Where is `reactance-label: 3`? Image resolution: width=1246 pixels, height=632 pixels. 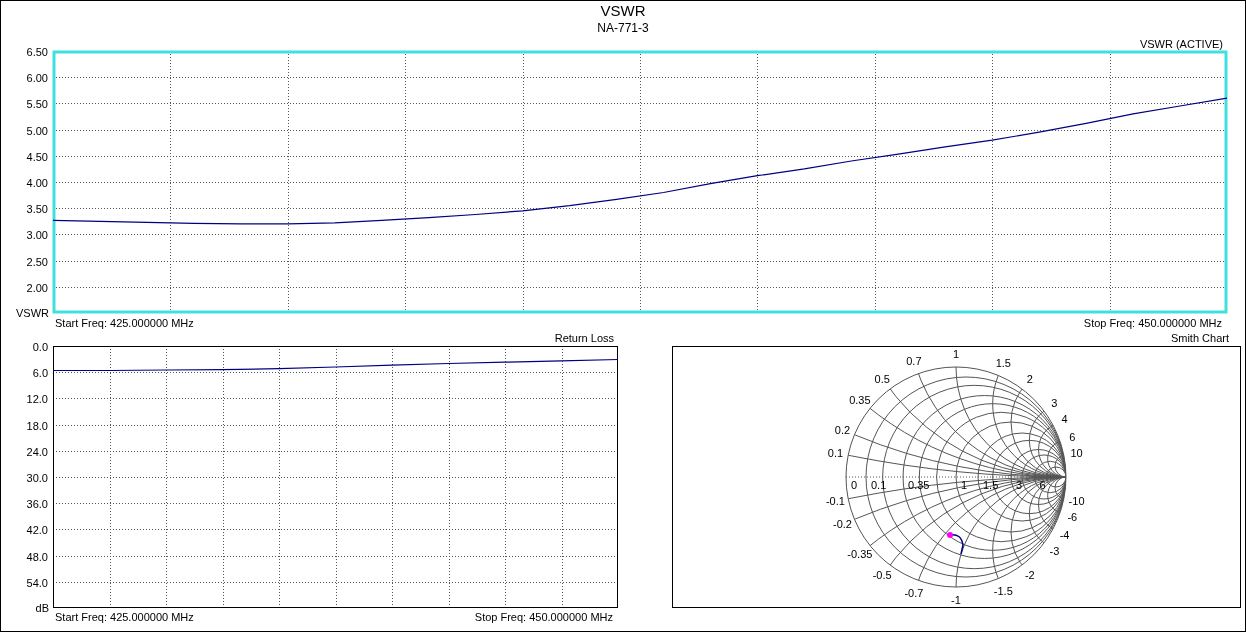
reactance-label: 3 is located at coordinates (1054, 403).